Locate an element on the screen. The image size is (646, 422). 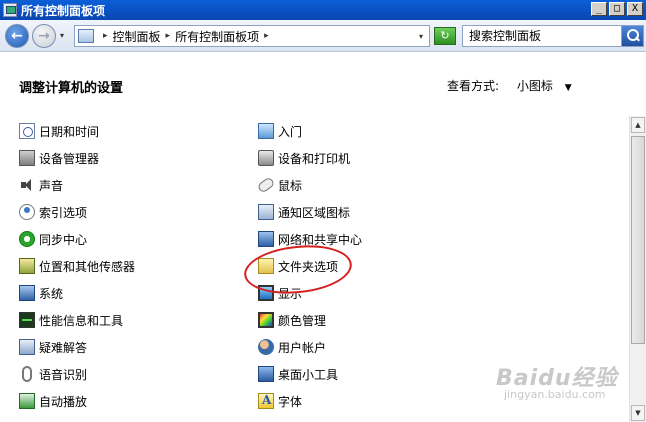
performance-icon is located at coordinates (27, 320).